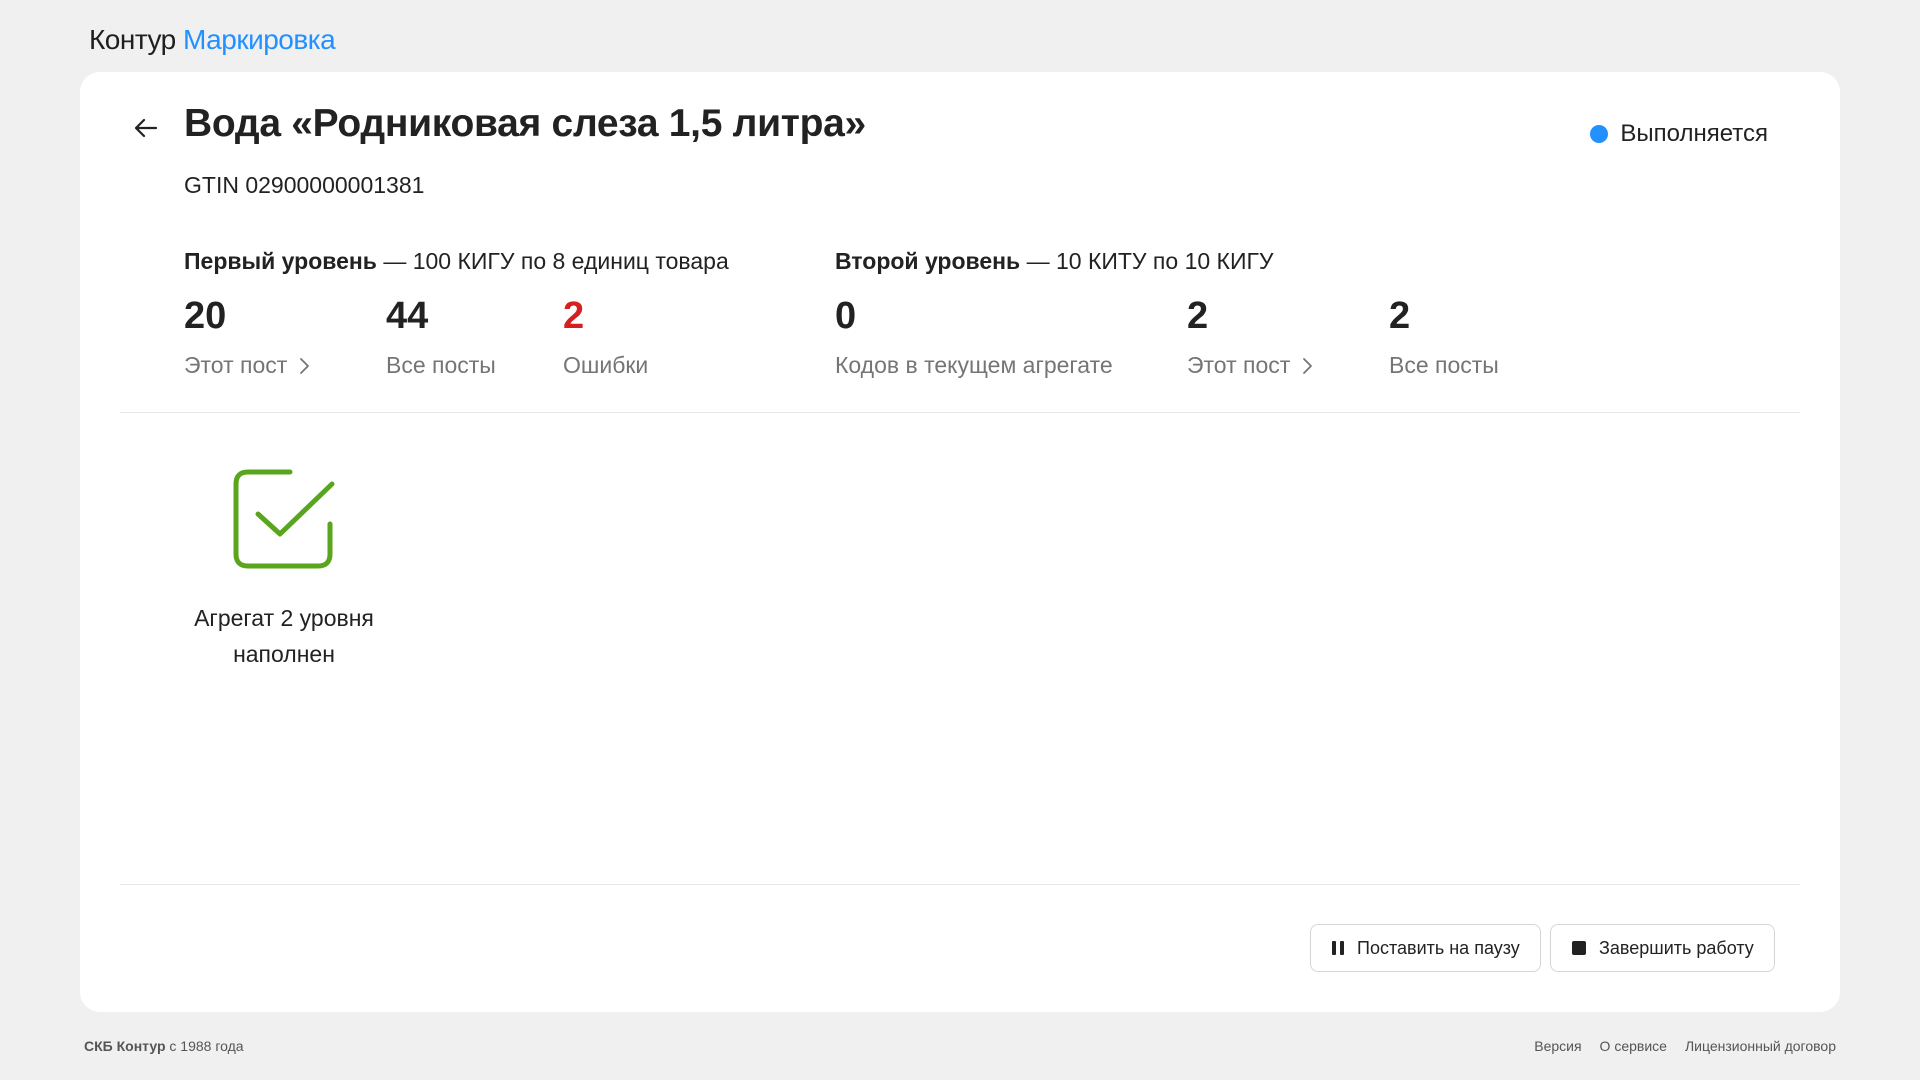 The height and width of the screenshot is (1080, 1920). Describe the element at coordinates (574, 316) in the screenshot. I see `level1-errors-value: 2` at that location.